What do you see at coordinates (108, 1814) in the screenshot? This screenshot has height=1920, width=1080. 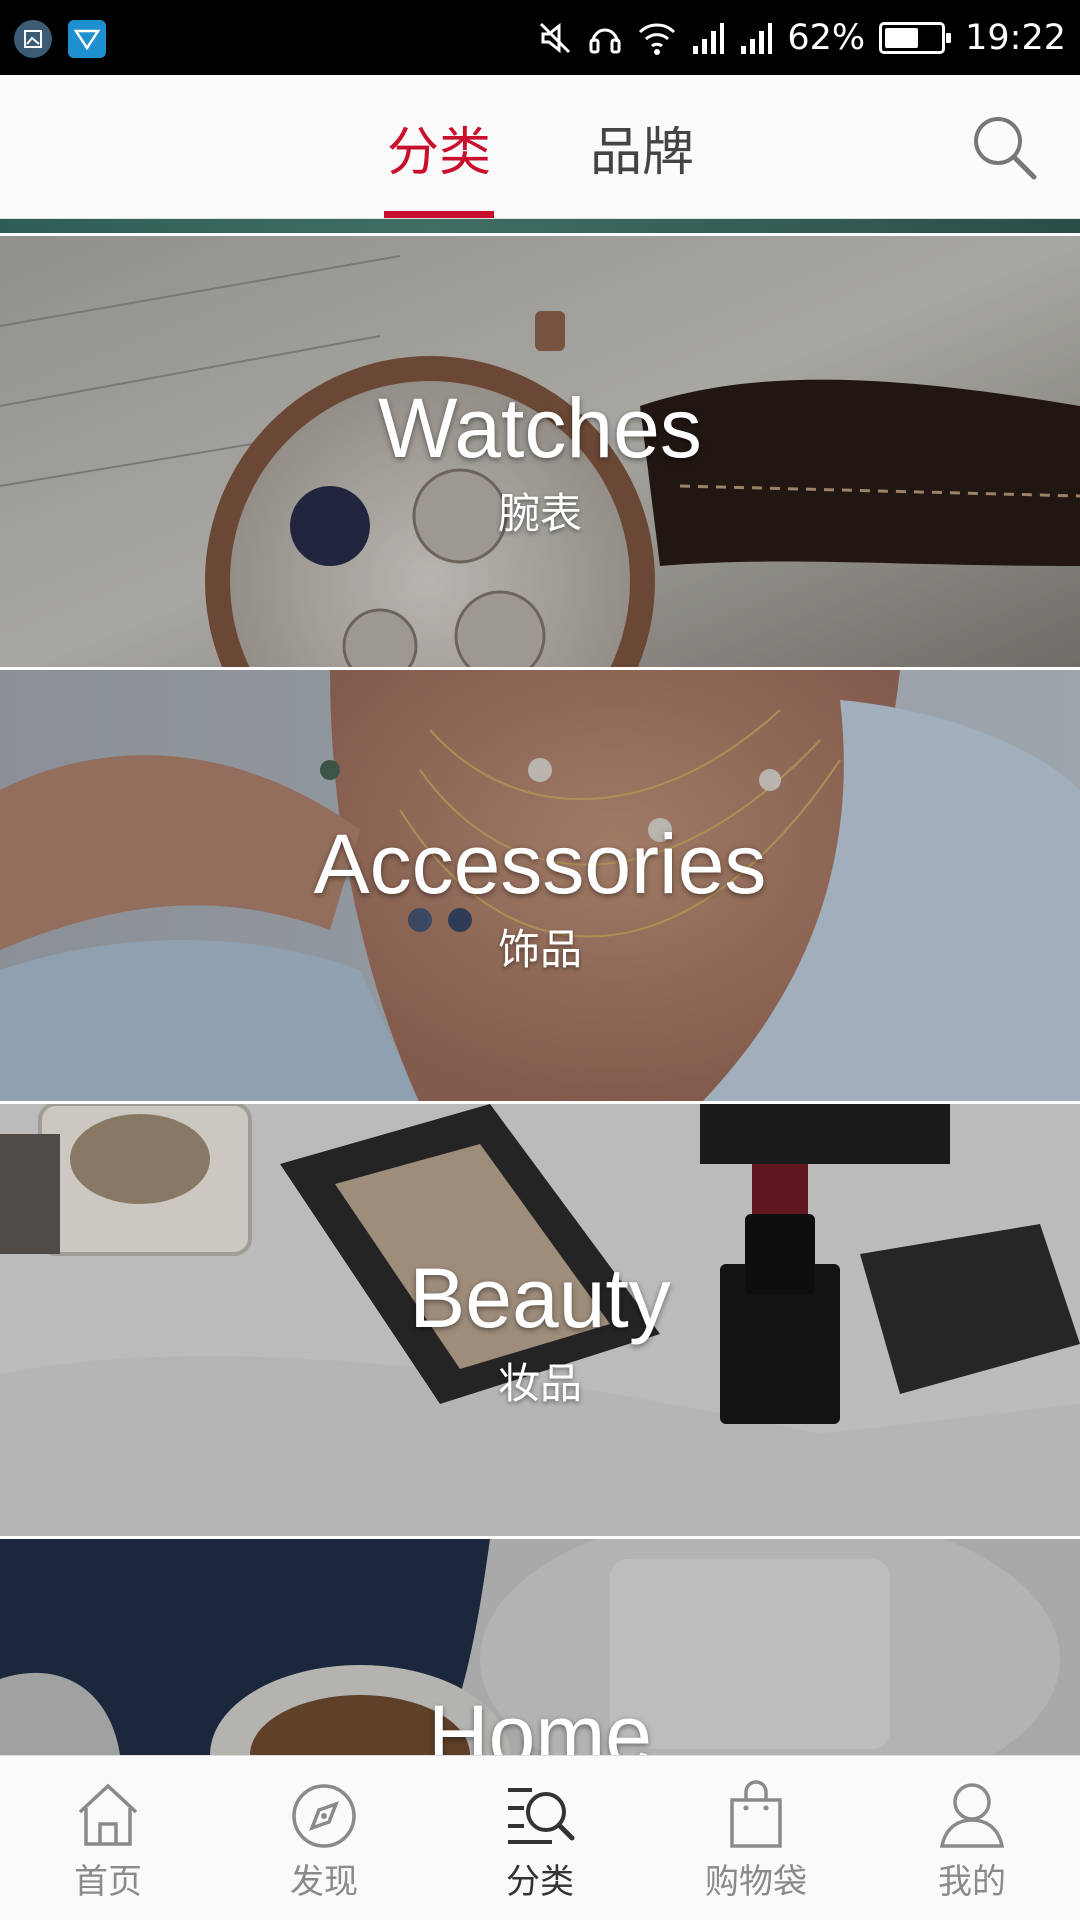 I see `home-icon` at bounding box center [108, 1814].